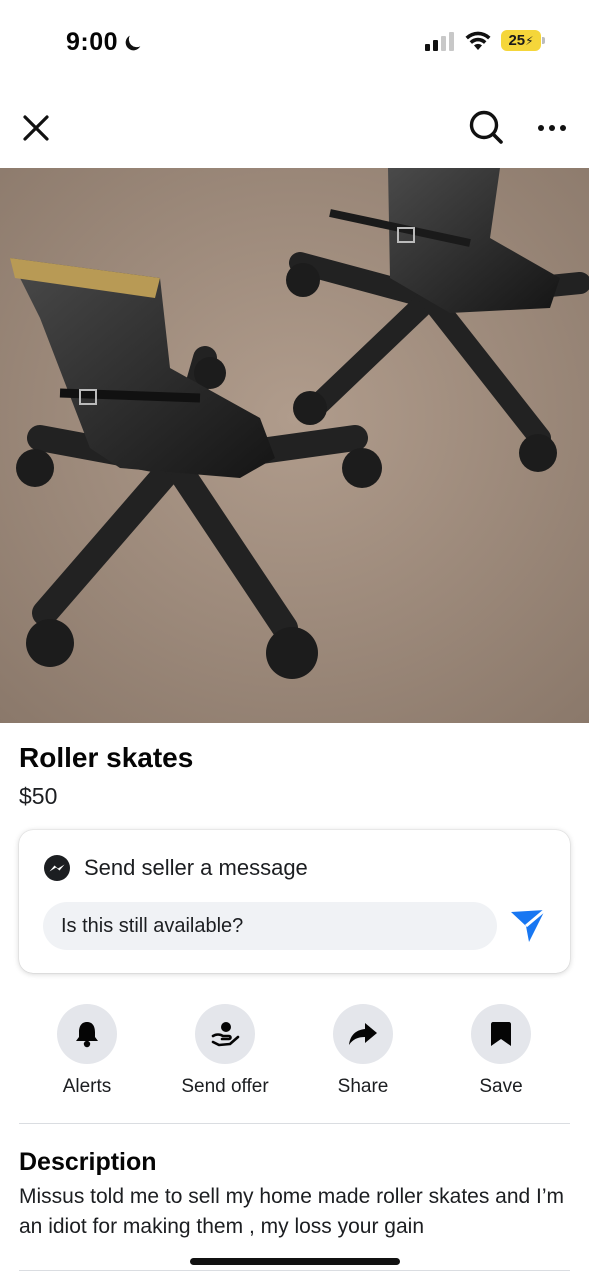  I want to click on moon-icon, so click(133, 42).